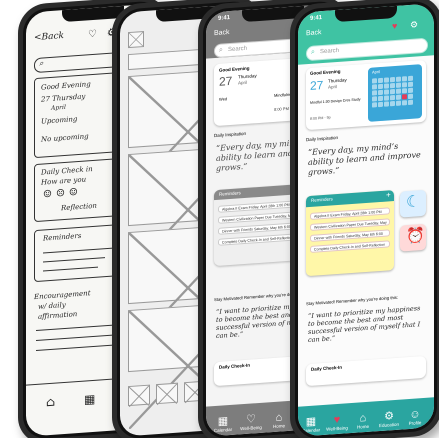  I want to click on upcoming-event: Mindful 1:30 Design Cres Study, so click(335, 101).